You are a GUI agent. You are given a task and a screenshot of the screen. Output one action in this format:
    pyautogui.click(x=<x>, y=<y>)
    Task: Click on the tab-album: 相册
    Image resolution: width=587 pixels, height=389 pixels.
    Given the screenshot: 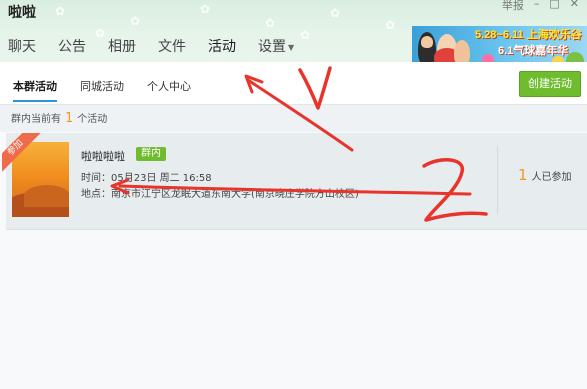 What is the action you would take?
    pyautogui.click(x=122, y=49)
    